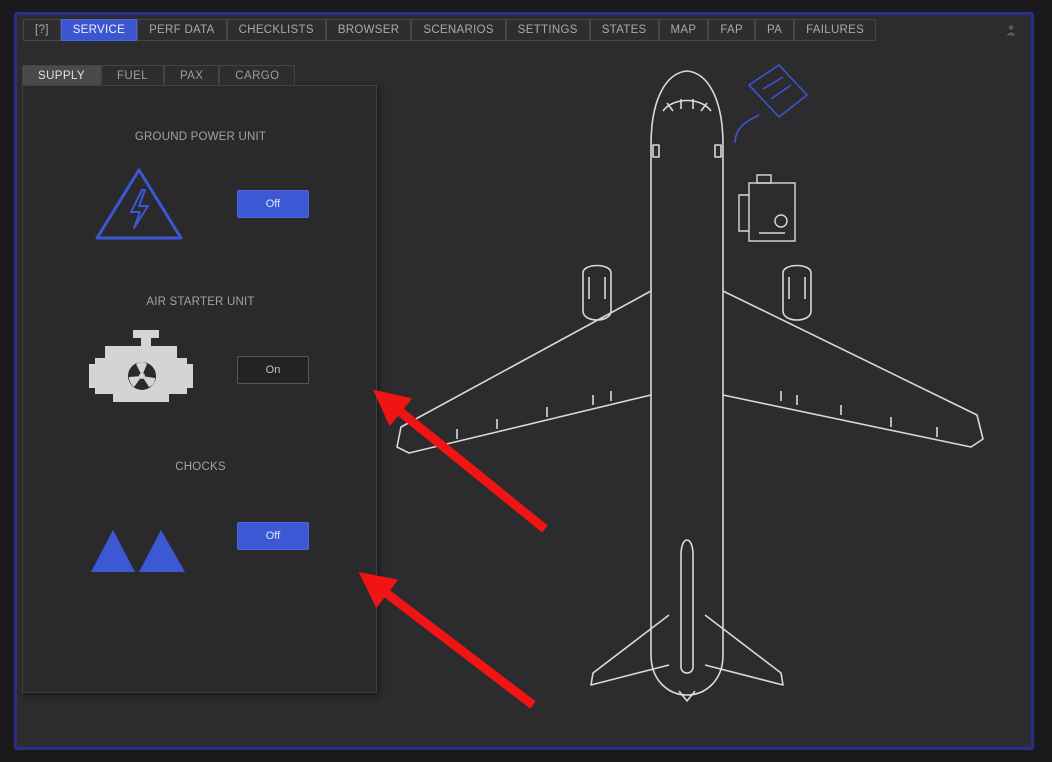  What do you see at coordinates (771, 103) in the screenshot?
I see `gpu-vehicle` at bounding box center [771, 103].